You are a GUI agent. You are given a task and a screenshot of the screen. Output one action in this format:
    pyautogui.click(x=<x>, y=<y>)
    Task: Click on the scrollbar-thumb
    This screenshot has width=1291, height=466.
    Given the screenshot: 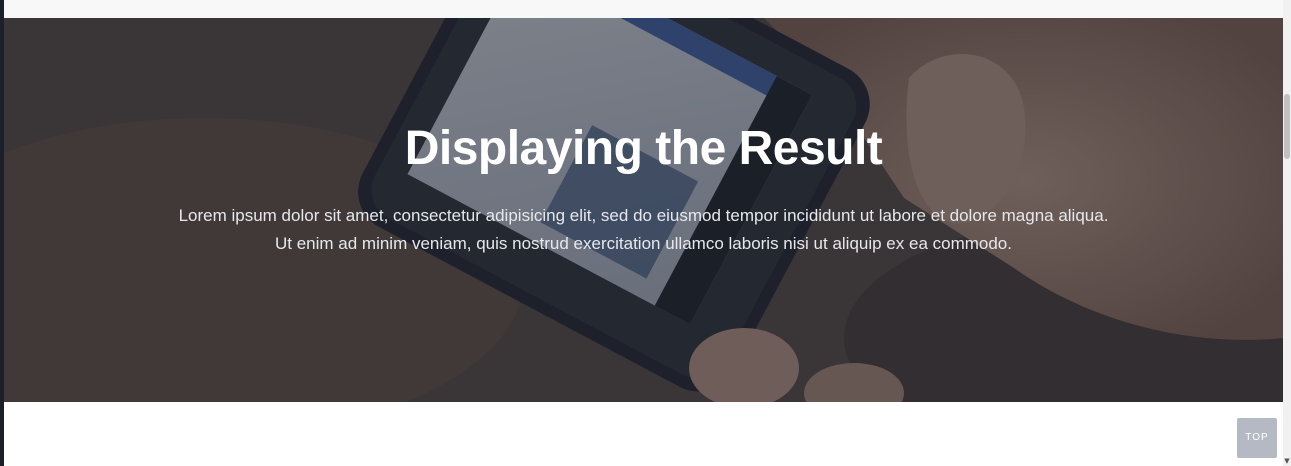 What is the action you would take?
    pyautogui.click(x=1287, y=126)
    